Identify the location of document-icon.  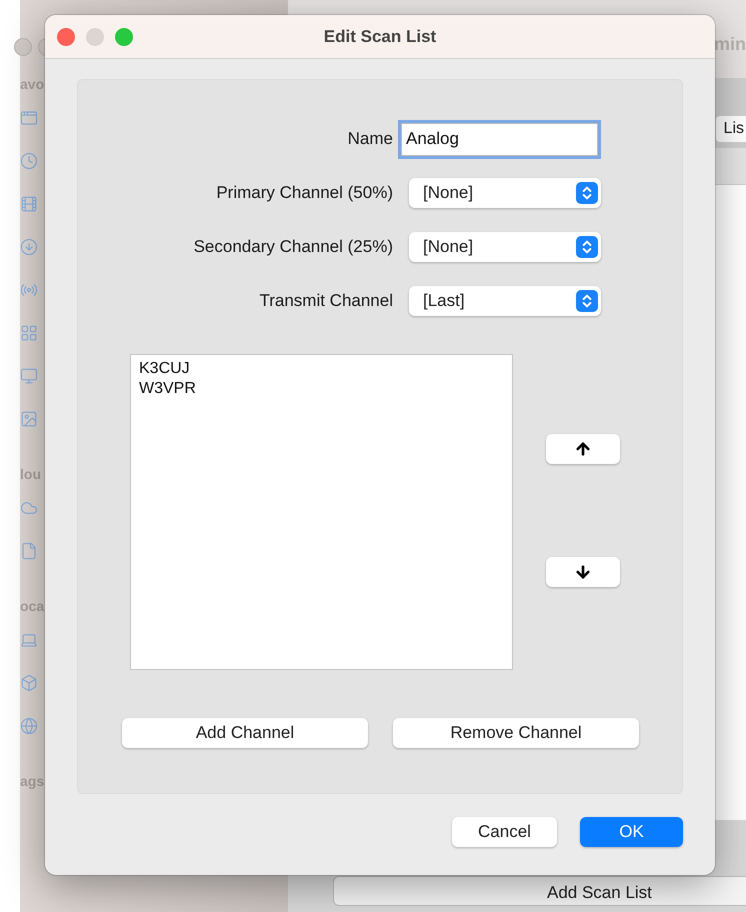
(29, 551).